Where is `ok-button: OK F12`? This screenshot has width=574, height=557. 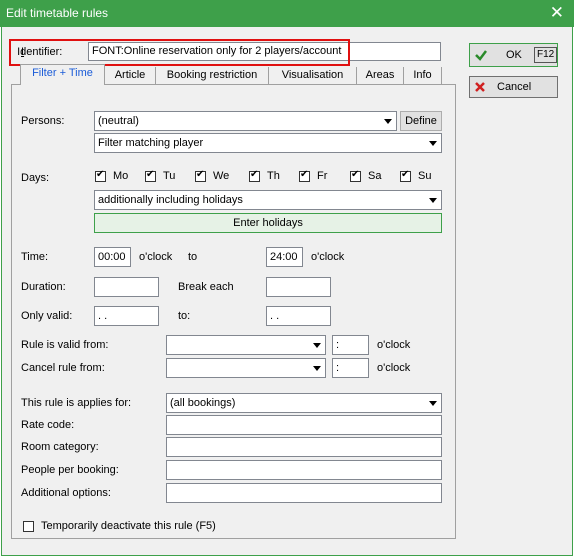
ok-button: OK F12 is located at coordinates (513, 55).